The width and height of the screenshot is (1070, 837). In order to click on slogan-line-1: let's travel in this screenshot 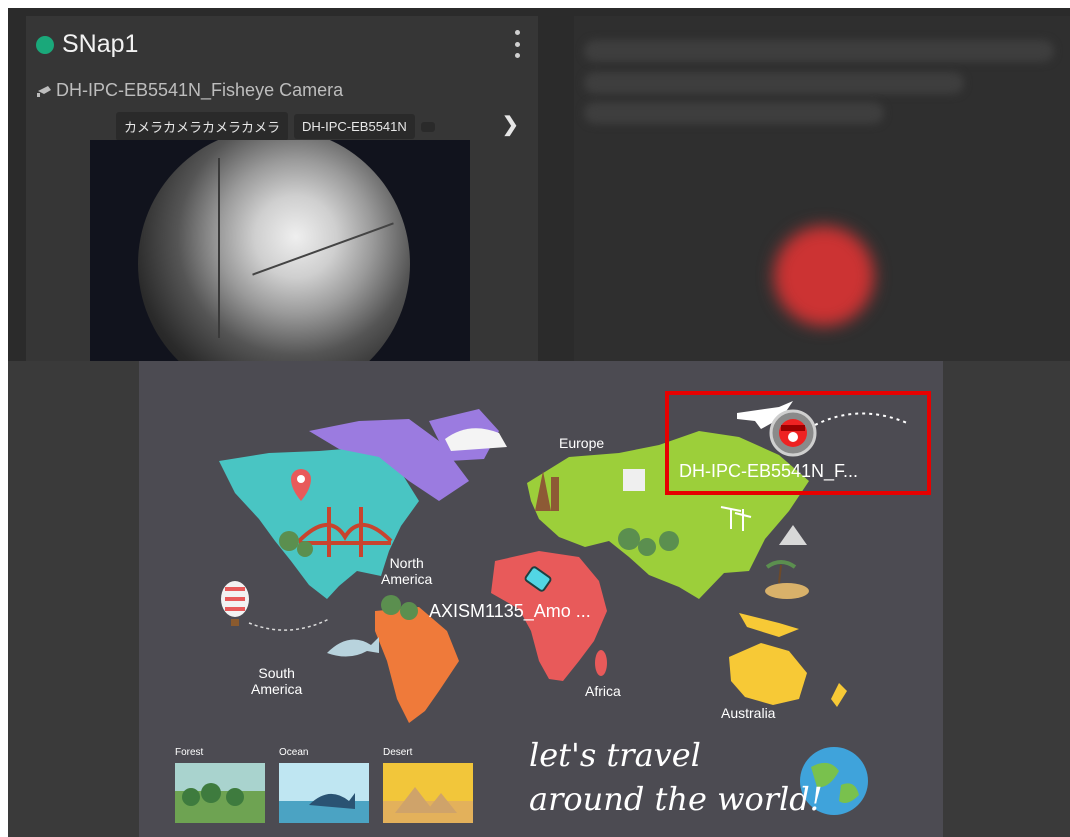, I will do `click(615, 755)`.